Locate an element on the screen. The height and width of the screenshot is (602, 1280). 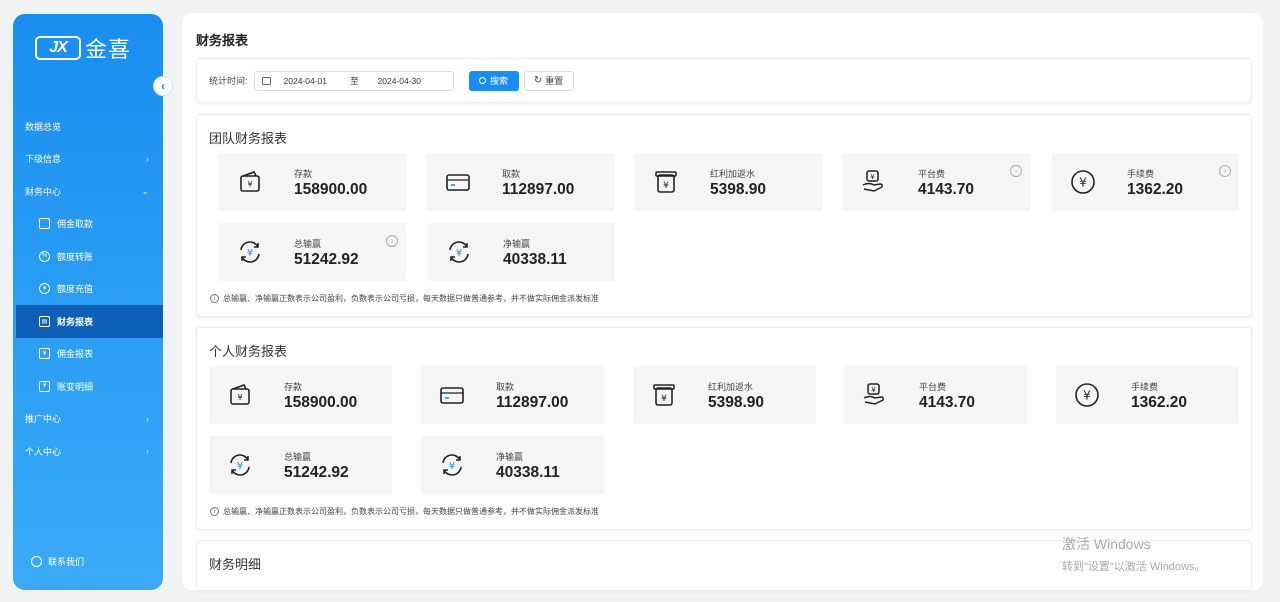
sidebar-item-personal: 个人中心 › is located at coordinates (88, 451).